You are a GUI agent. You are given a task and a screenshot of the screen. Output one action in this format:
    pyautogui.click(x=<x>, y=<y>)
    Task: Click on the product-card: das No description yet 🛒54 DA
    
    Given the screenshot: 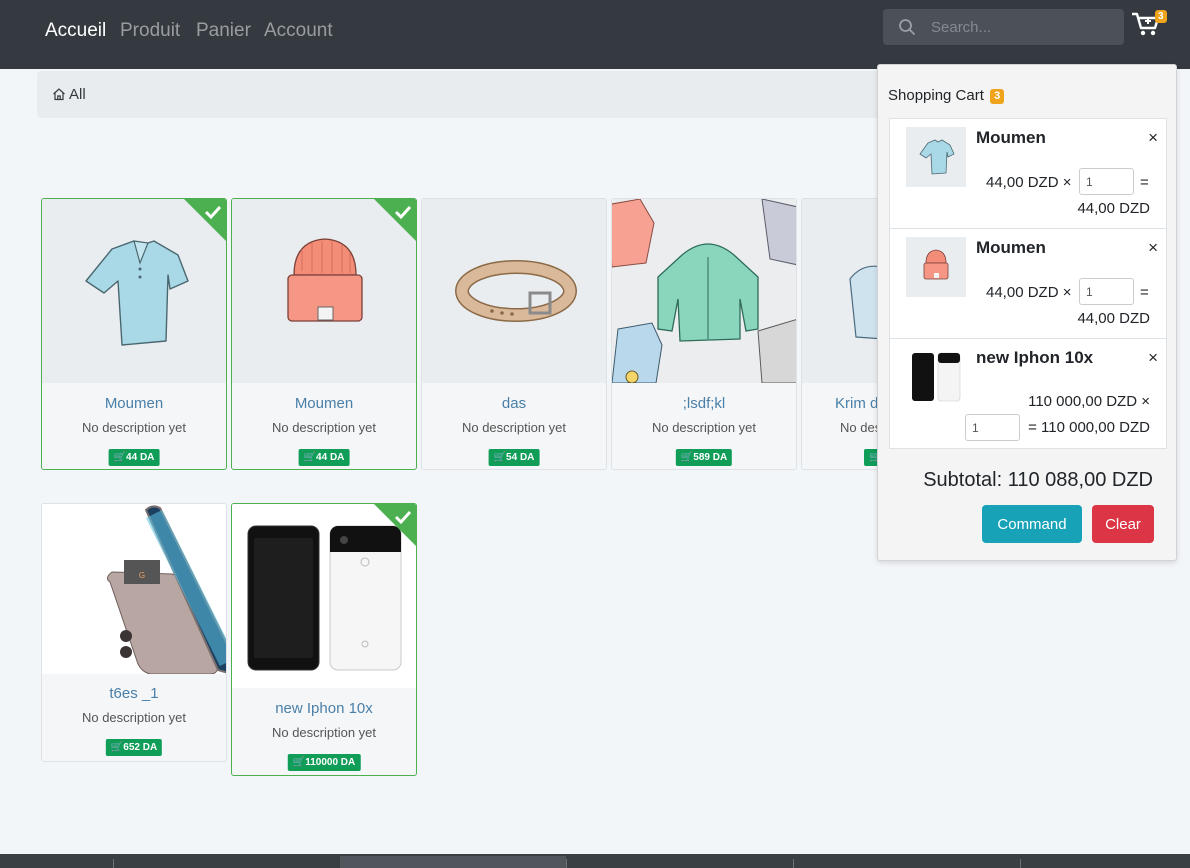 What is the action you would take?
    pyautogui.click(x=514, y=334)
    